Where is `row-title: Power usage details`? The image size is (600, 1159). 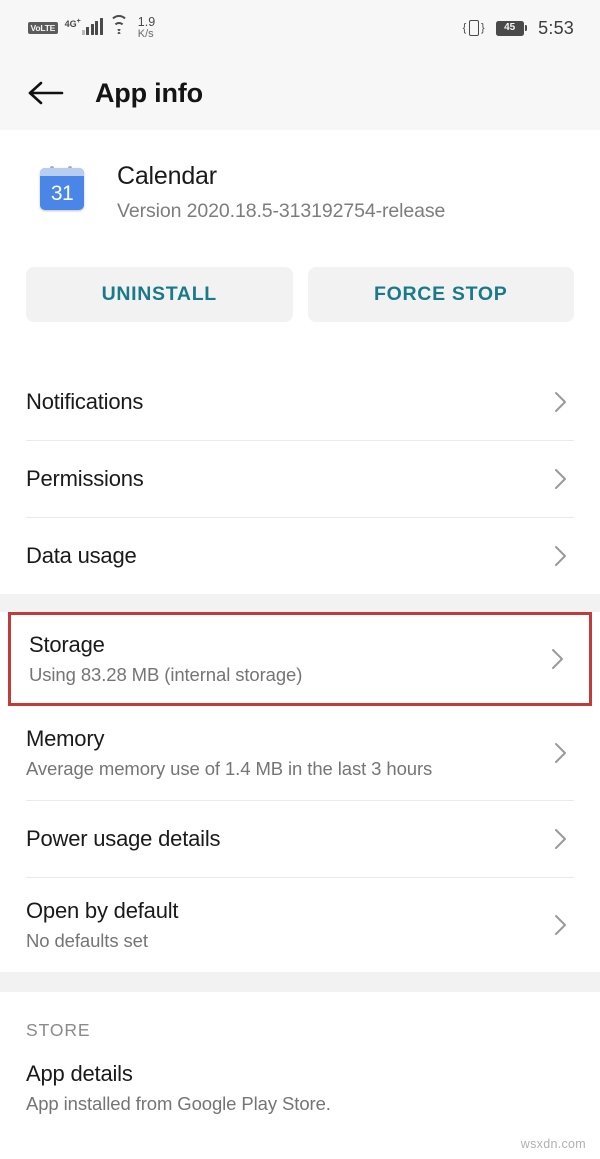 row-title: Power usage details is located at coordinates (123, 838).